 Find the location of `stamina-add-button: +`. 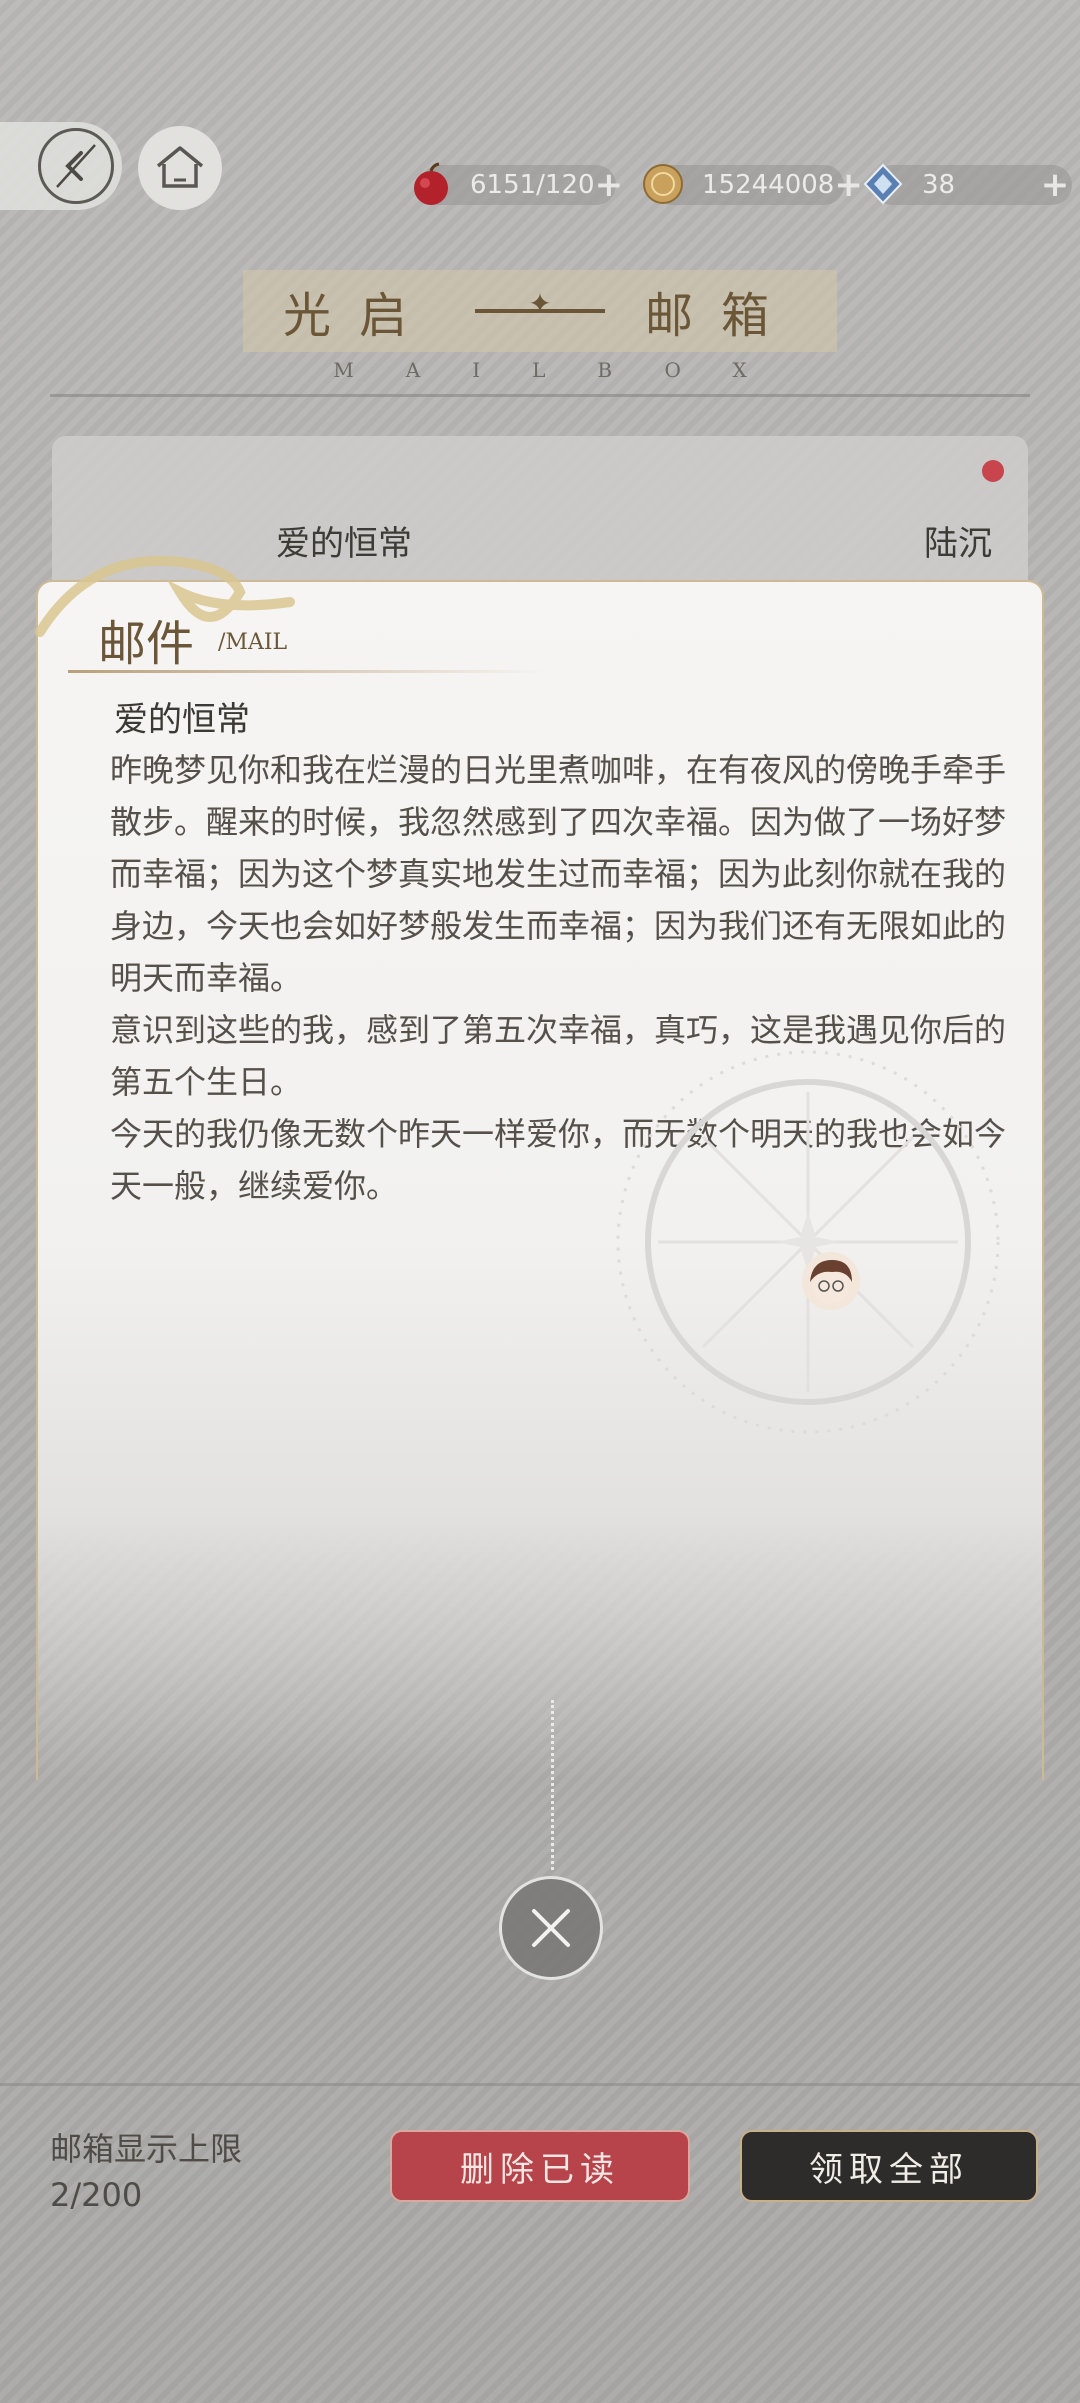

stamina-add-button: + is located at coordinates (609, 185).